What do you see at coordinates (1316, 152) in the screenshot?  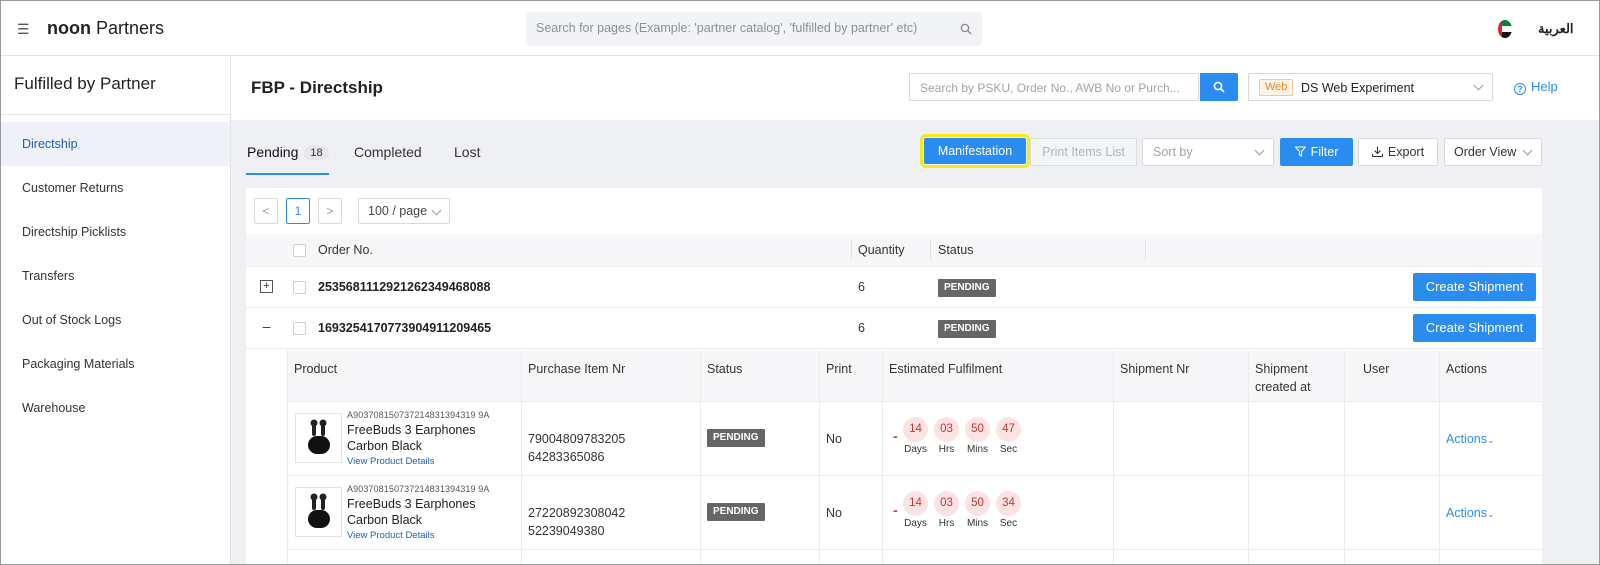 I see `filter-button: Filter` at bounding box center [1316, 152].